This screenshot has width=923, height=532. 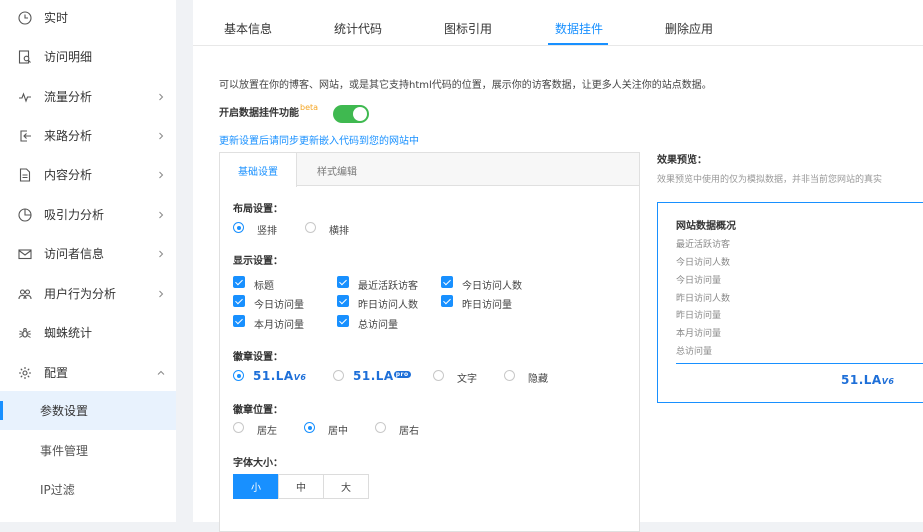 What do you see at coordinates (88, 18) in the screenshot?
I see `sidebar-item-realtime: 实时` at bounding box center [88, 18].